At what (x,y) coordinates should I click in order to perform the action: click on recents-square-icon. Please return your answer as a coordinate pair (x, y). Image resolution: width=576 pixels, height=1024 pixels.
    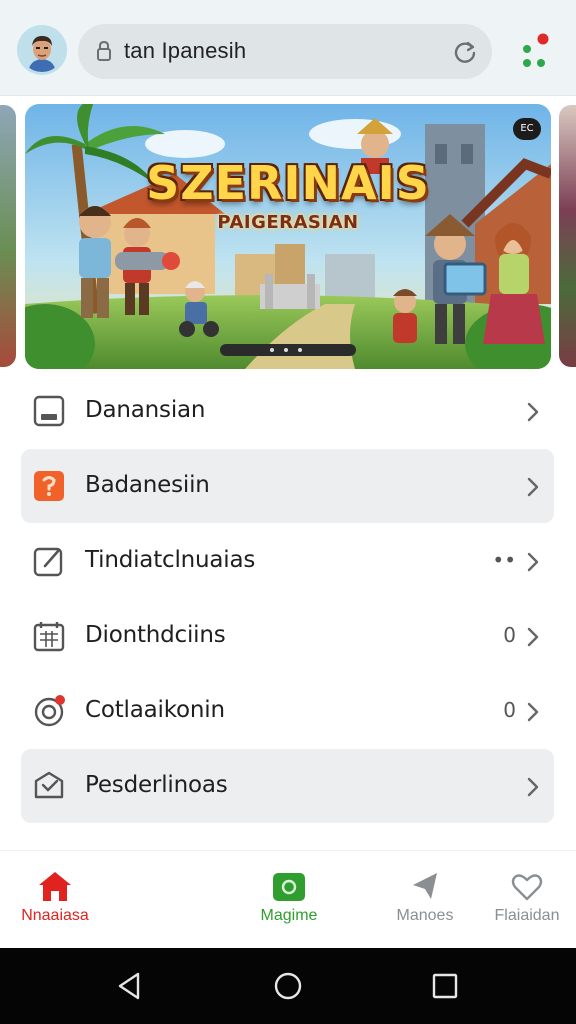
    Looking at the image, I should click on (445, 986).